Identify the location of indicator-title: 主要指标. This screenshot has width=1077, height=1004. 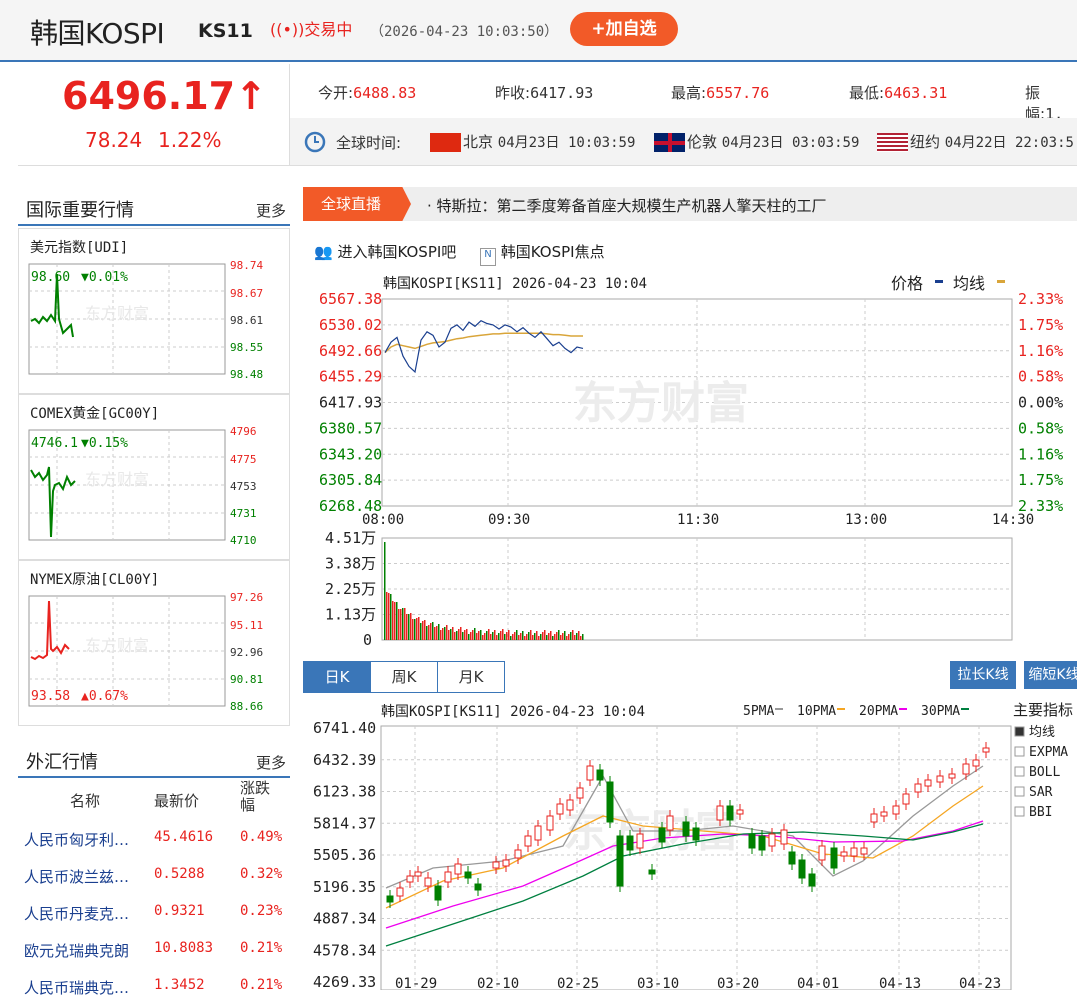
(1043, 710).